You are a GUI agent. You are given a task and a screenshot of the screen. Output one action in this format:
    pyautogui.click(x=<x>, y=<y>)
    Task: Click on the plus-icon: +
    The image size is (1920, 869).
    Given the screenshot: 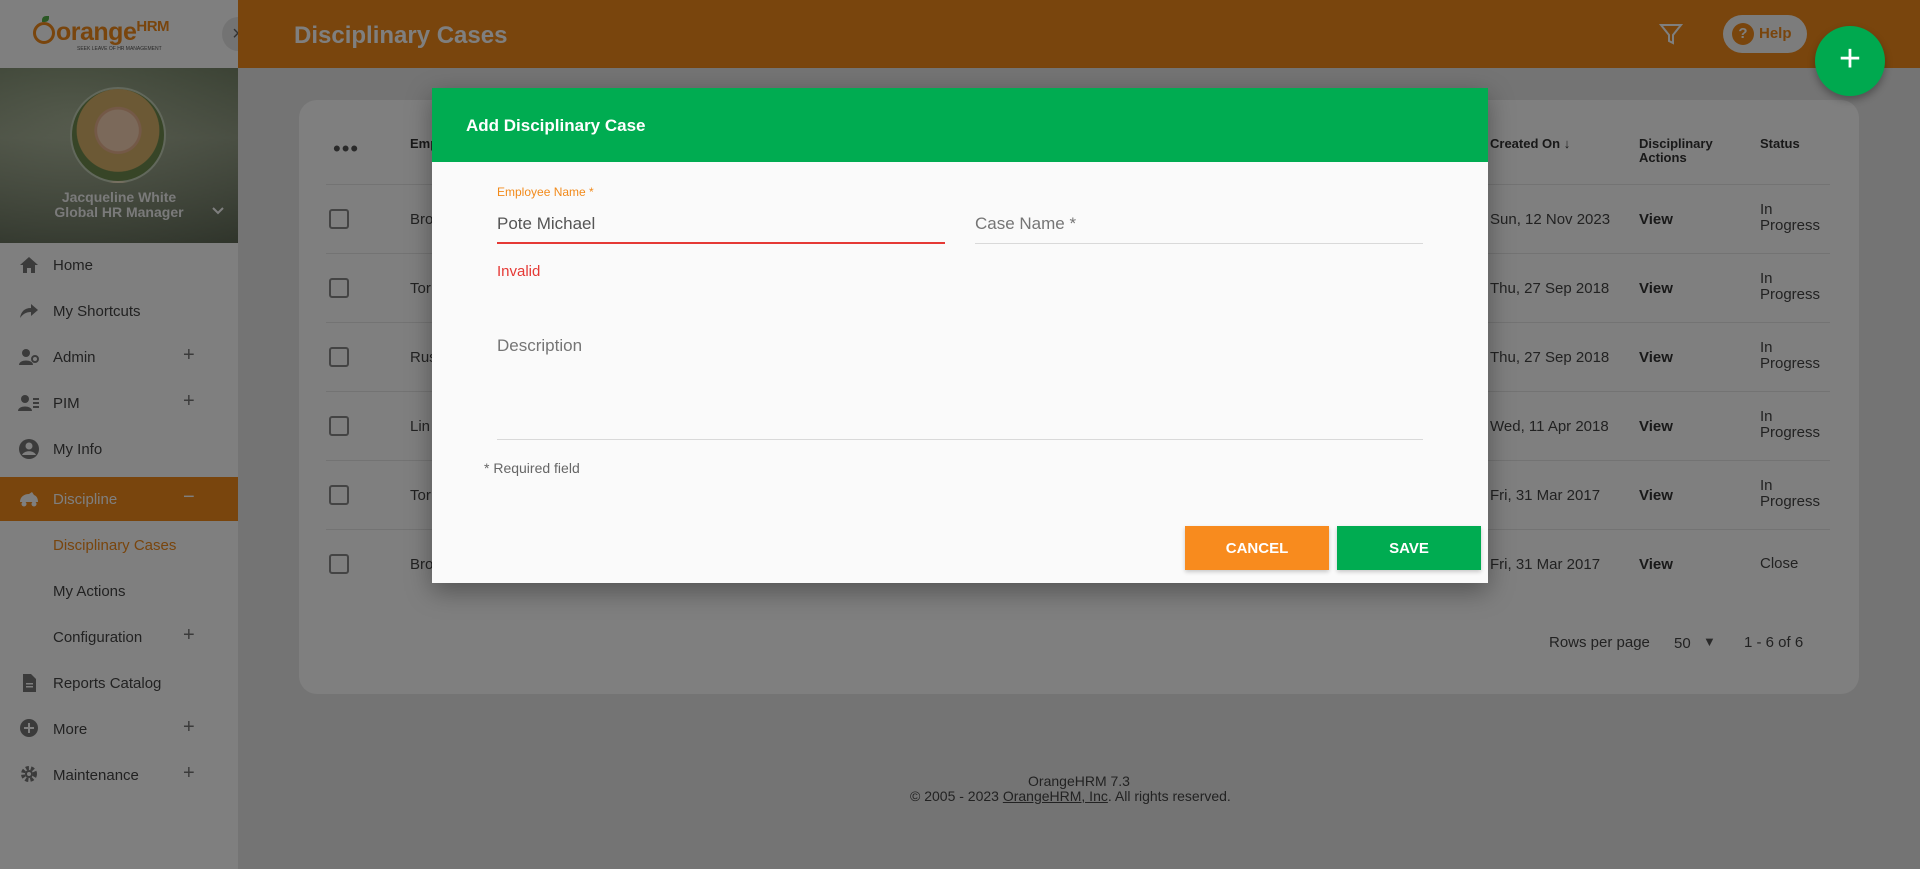 What is the action you would take?
    pyautogui.click(x=1850, y=59)
    